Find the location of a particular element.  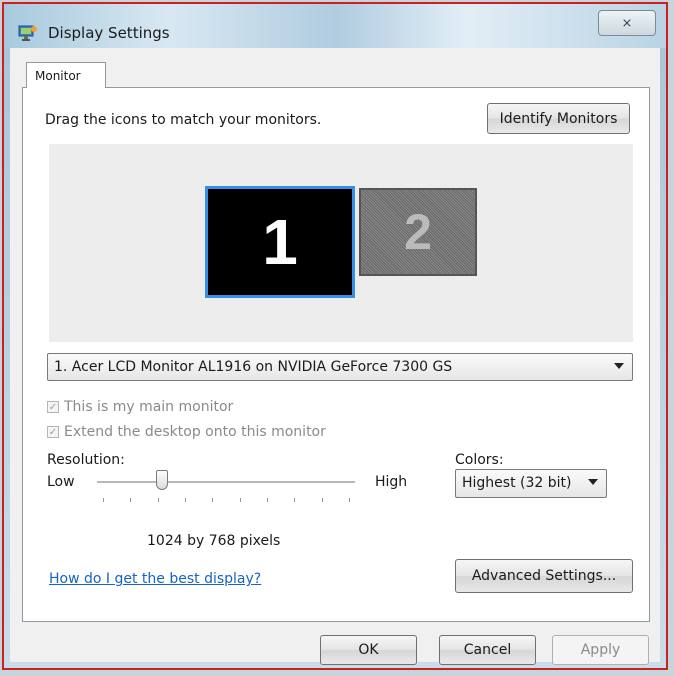

monitor-2-number: 2 is located at coordinates (418, 232).